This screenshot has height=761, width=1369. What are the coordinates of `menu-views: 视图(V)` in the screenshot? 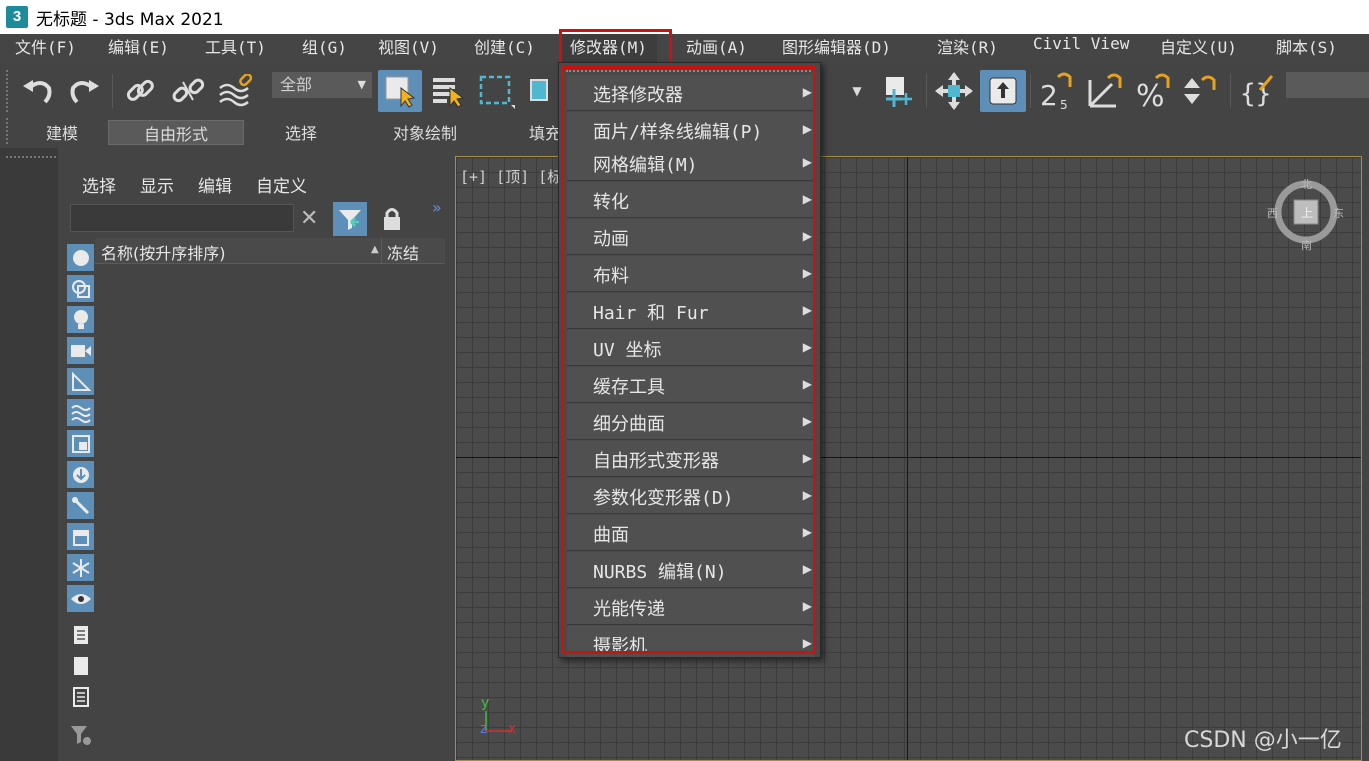 It's located at (408, 49).